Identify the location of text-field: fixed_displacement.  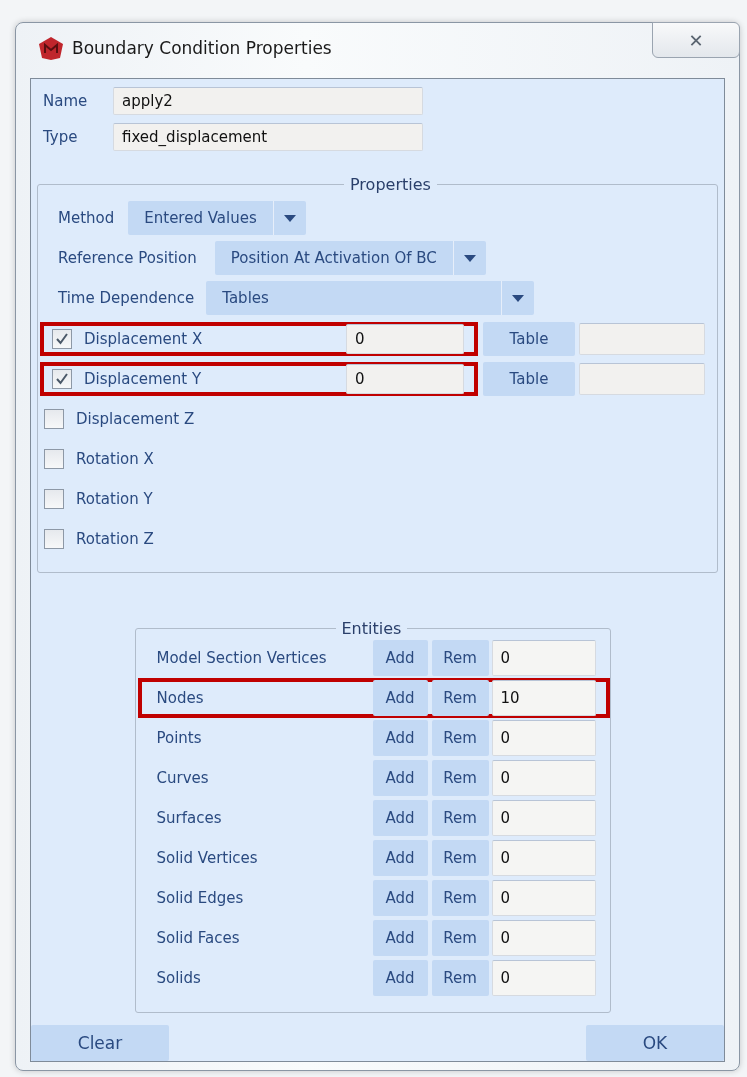
(268, 137).